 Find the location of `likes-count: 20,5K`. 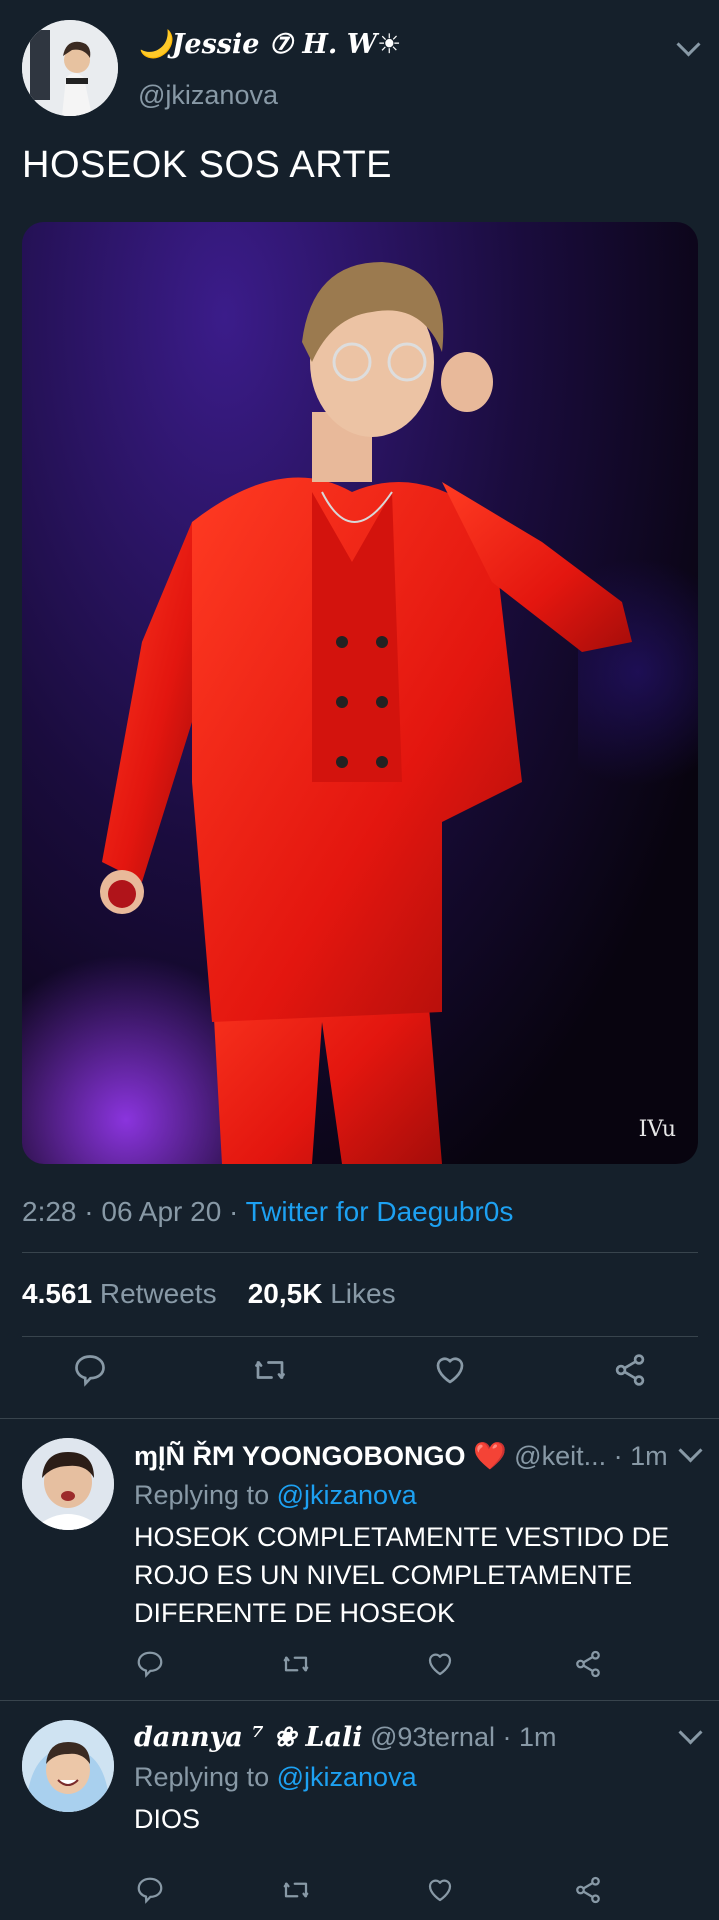

likes-count: 20,5K is located at coordinates (285, 1293).